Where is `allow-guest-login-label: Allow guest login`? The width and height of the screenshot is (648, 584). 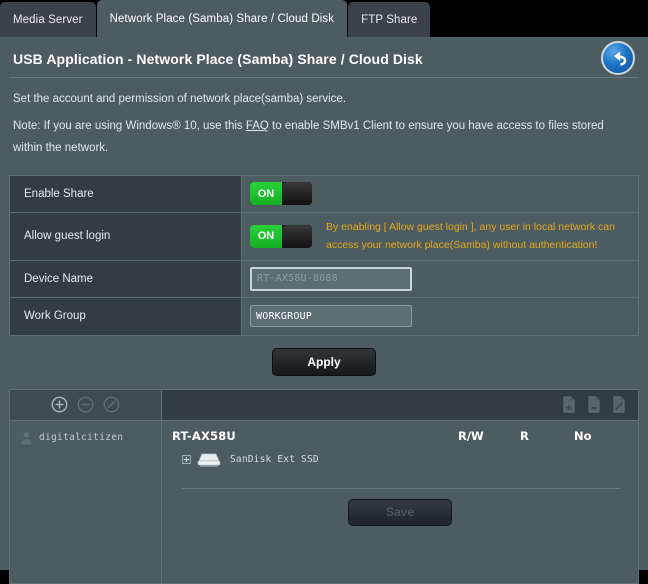
allow-guest-login-label: Allow guest login is located at coordinates (126, 236).